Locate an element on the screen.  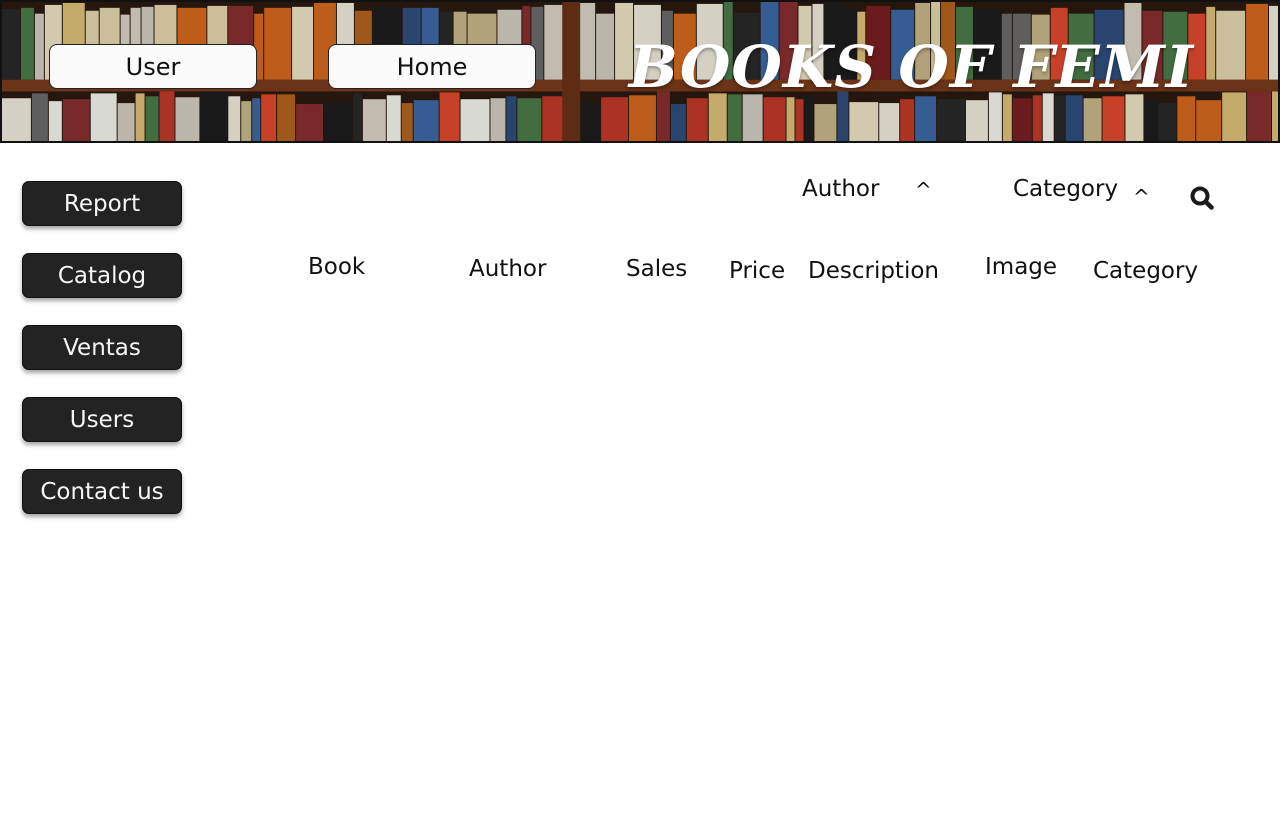
author-sort-caret-icon: ^ is located at coordinates (923, 190).